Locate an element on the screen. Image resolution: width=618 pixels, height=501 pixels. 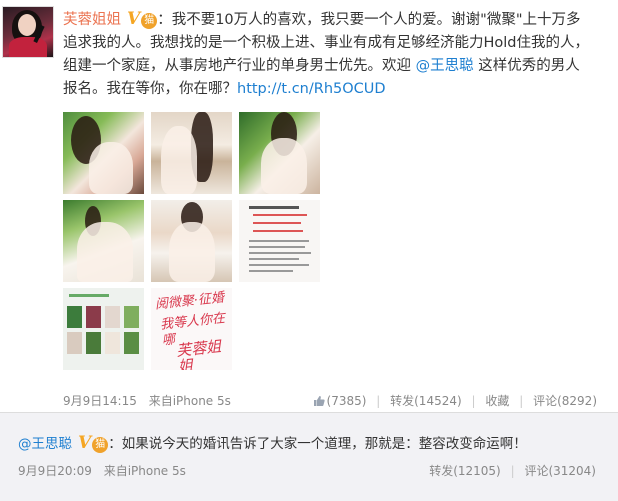
mention-link: @王思聪 is located at coordinates (445, 66).